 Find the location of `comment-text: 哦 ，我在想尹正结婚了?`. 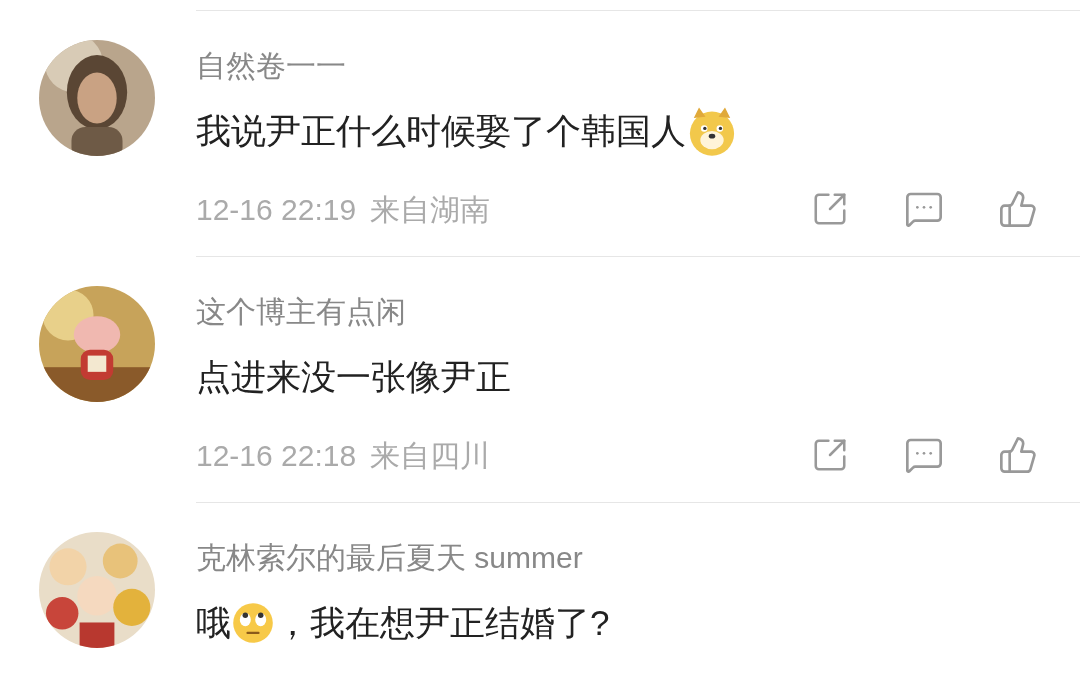

comment-text: 哦 ，我在想尹正结婚了? is located at coordinates (618, 623).